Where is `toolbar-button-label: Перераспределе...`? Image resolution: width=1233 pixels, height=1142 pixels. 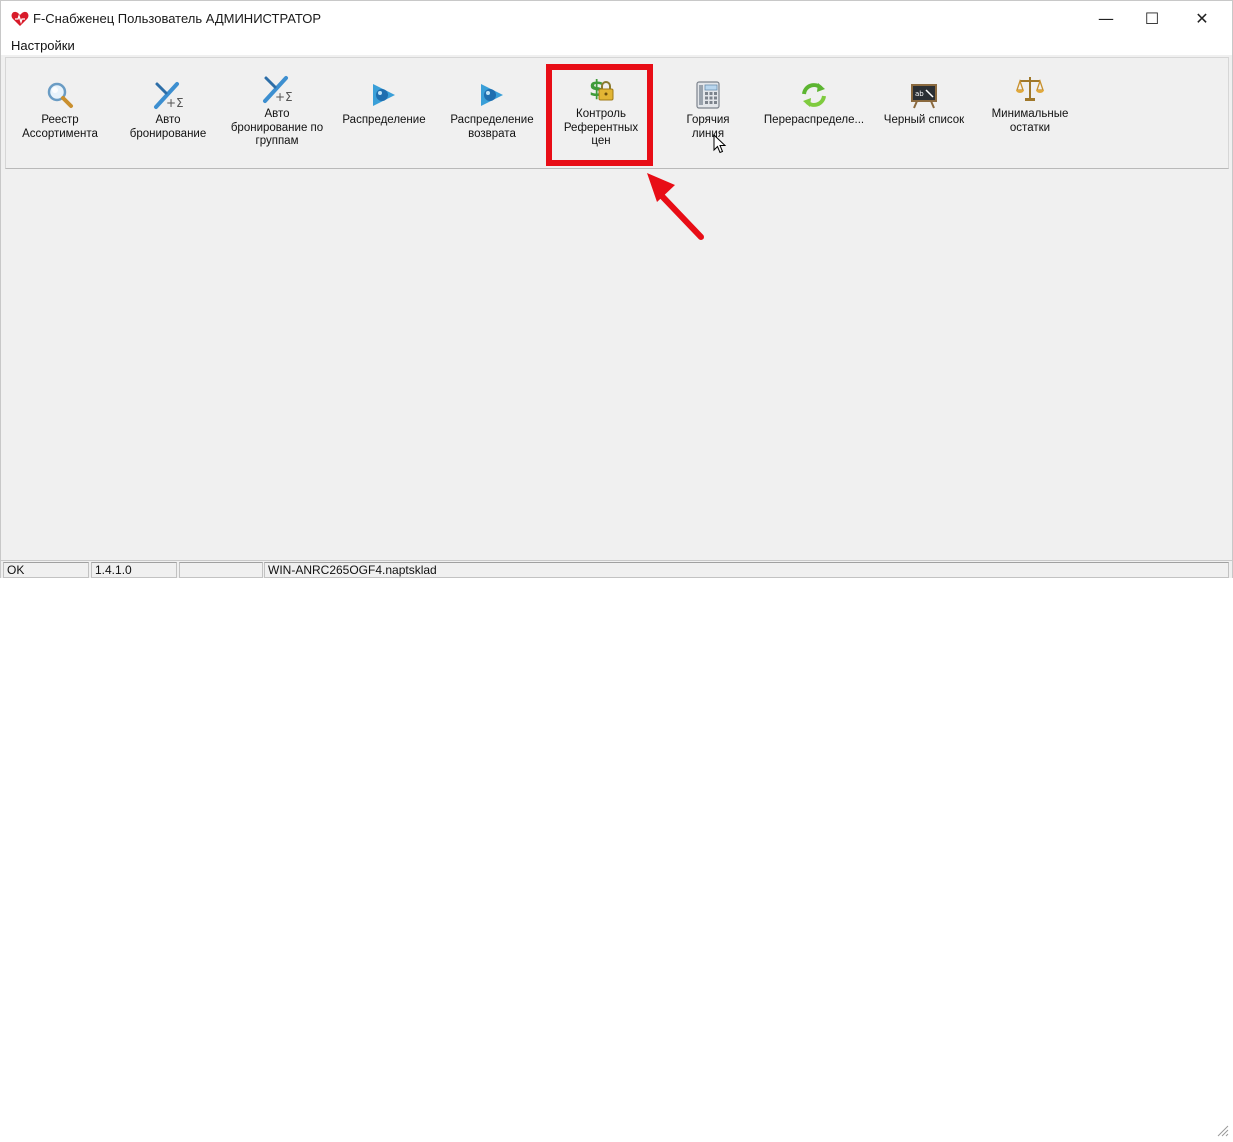 toolbar-button-label: Перераспределе... is located at coordinates (814, 120).